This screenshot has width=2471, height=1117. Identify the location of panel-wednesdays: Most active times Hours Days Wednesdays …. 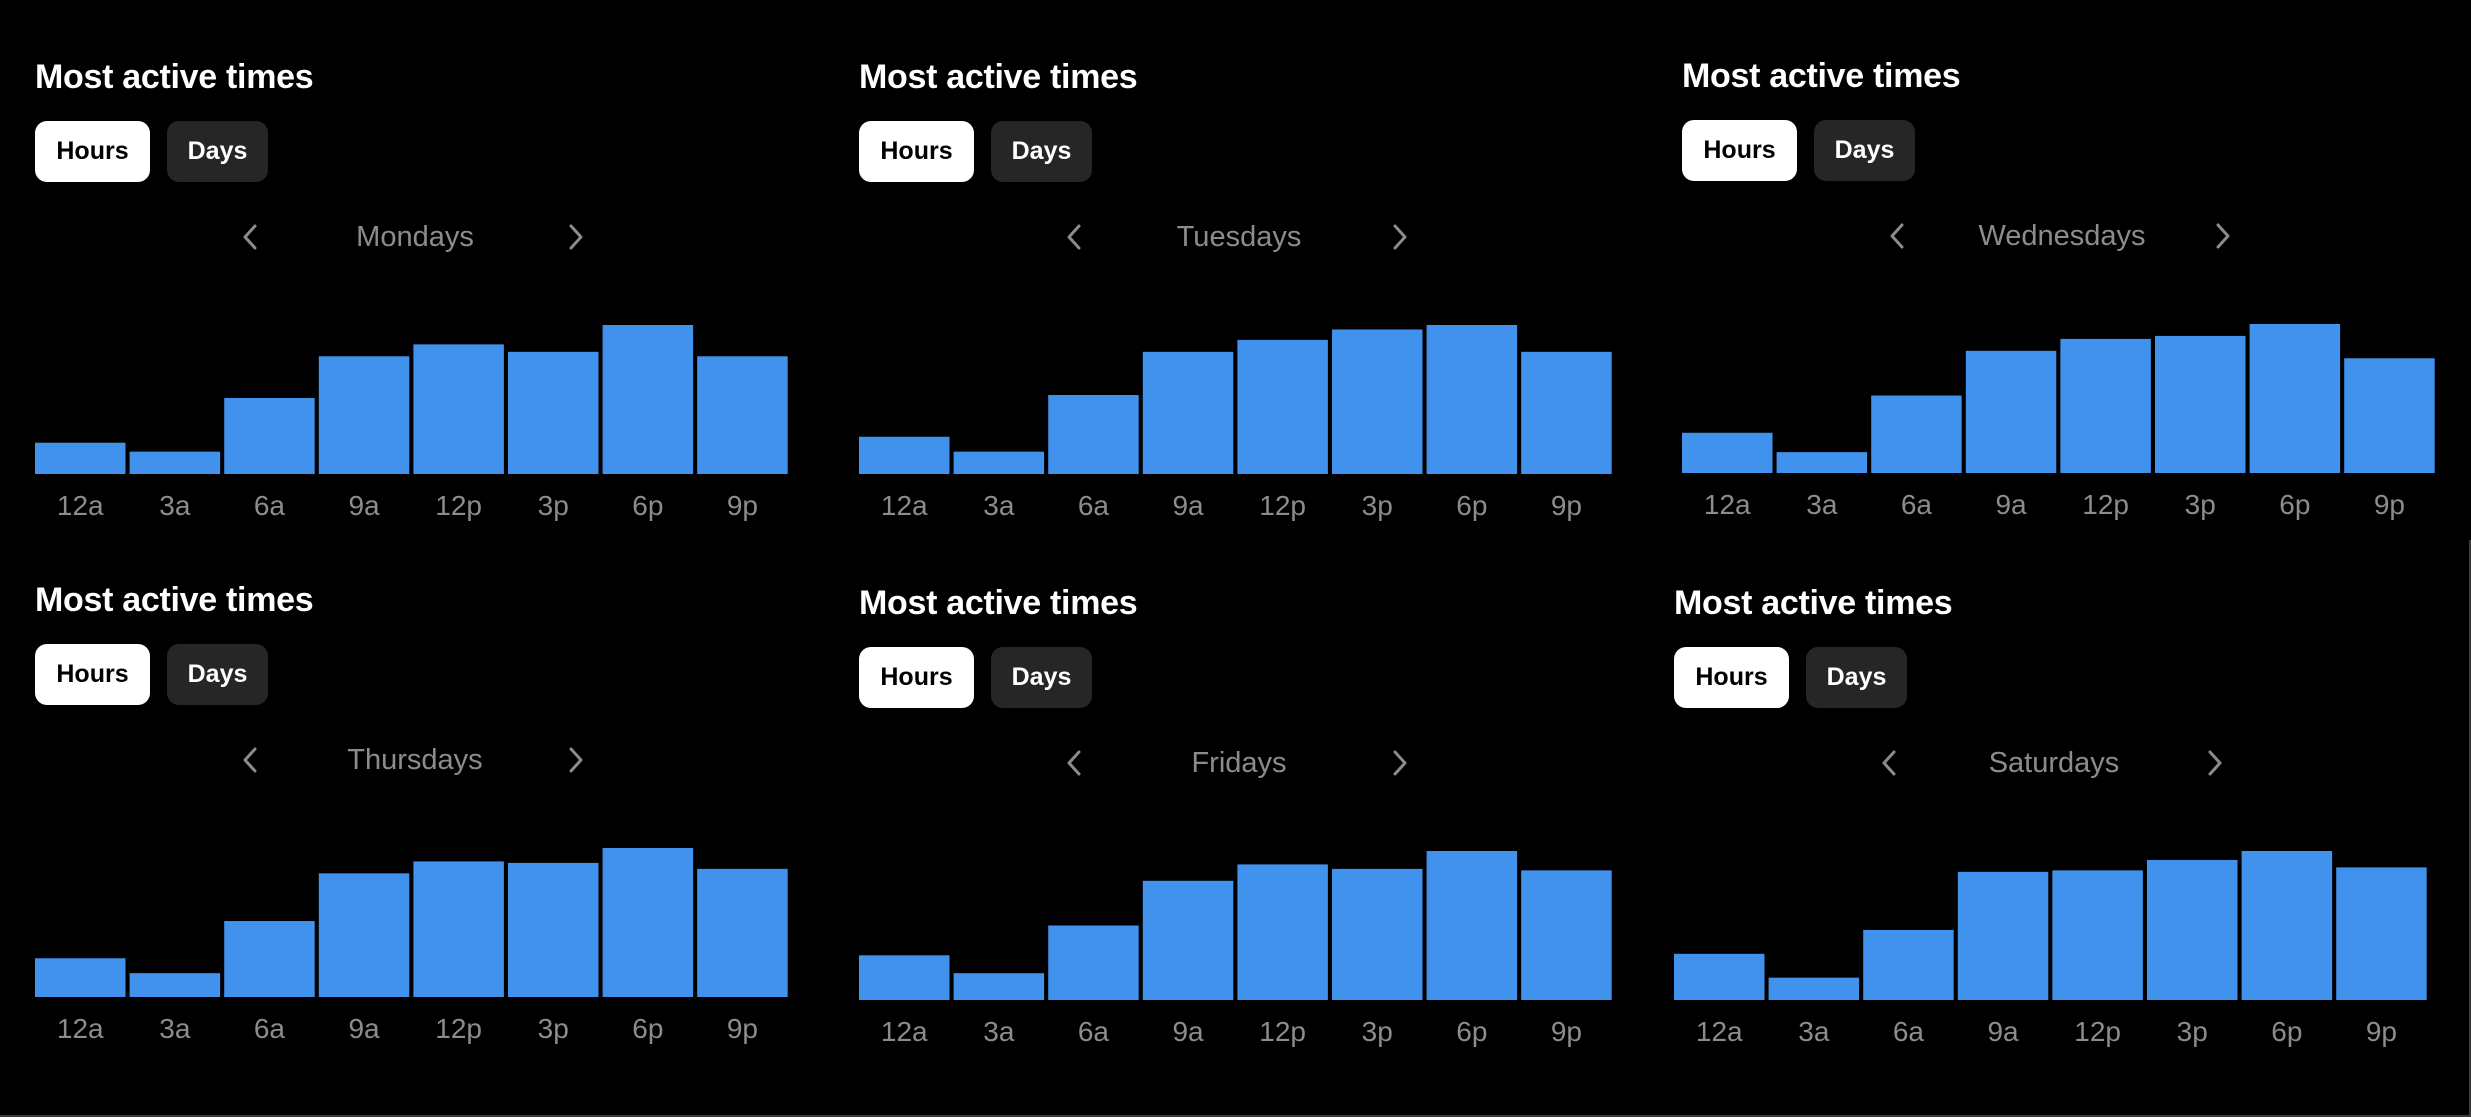
(2062, 306).